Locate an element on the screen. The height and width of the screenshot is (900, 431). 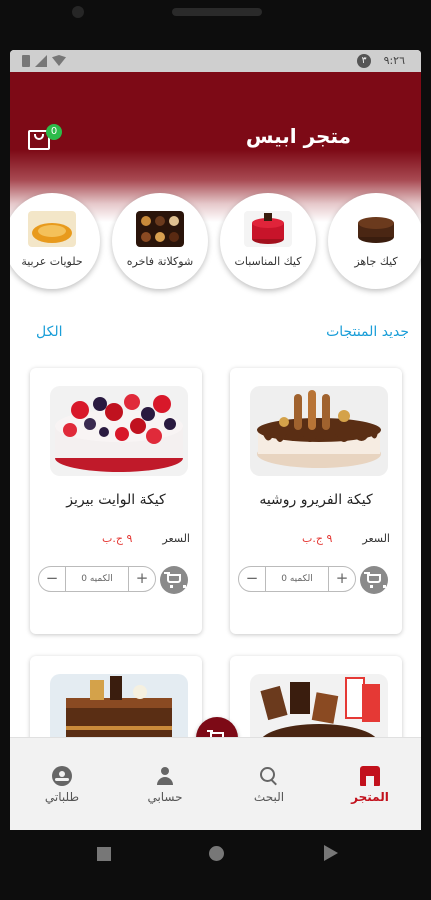
home-button is located at coordinates (216, 853).